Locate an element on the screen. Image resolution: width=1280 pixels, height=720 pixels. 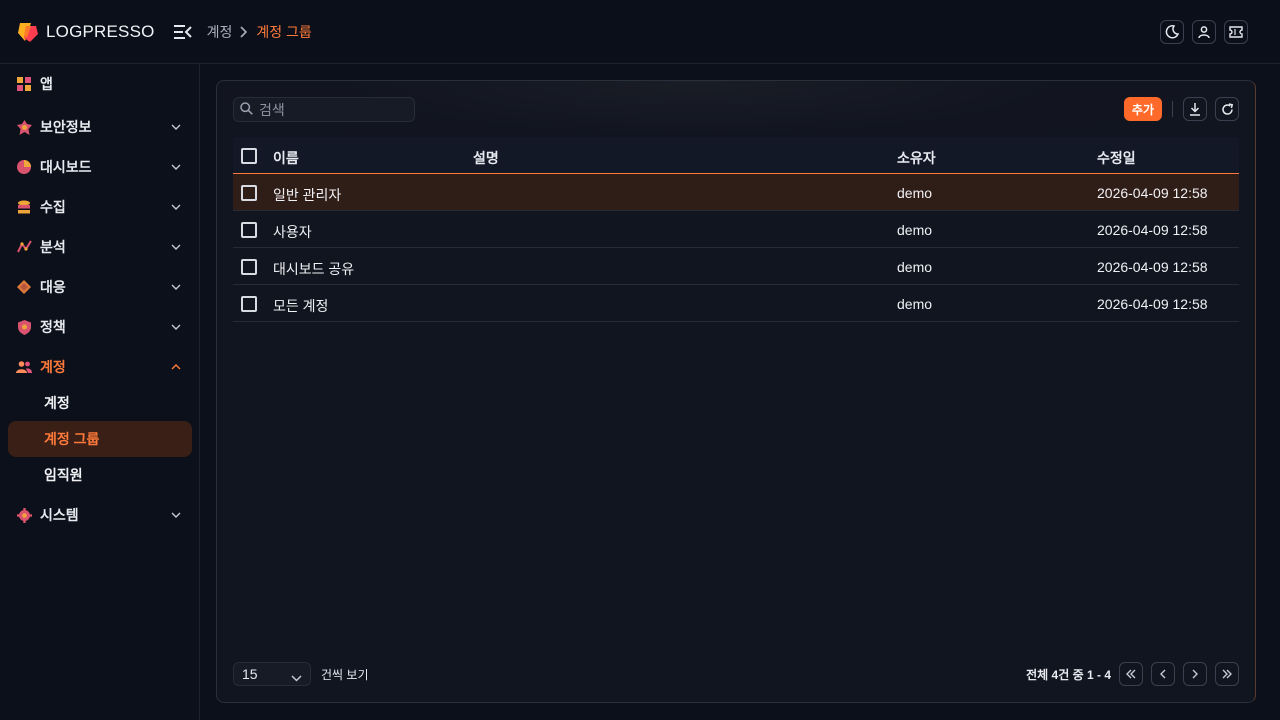
sidebar-item-label: 대응 is located at coordinates (53, 287).